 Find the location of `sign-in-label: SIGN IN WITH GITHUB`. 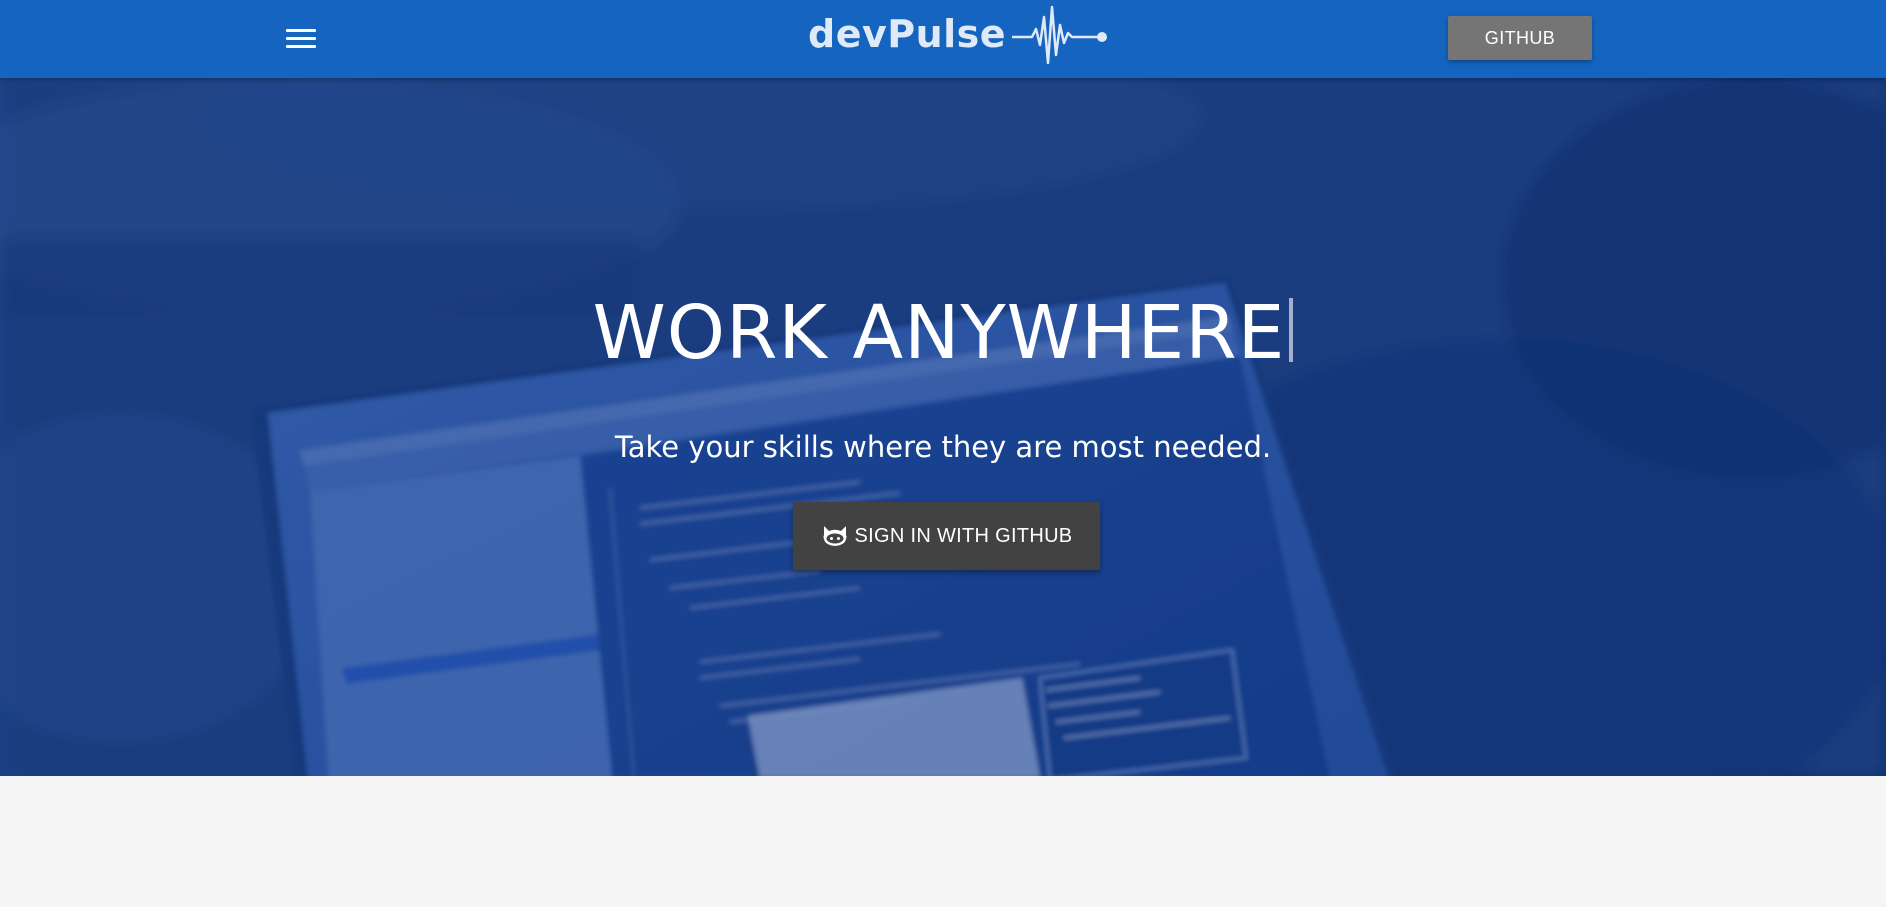

sign-in-label: SIGN IN WITH GITHUB is located at coordinates (963, 535).